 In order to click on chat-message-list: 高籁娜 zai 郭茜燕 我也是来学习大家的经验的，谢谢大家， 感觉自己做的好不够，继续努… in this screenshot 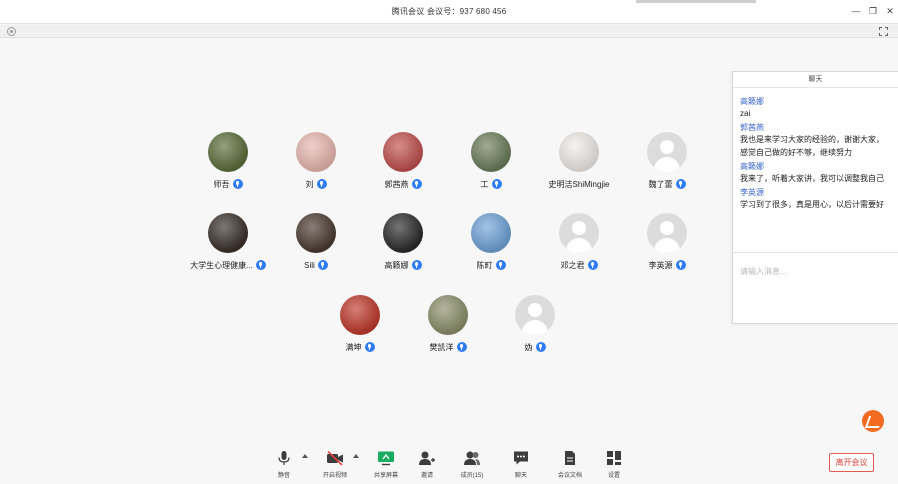, I will do `click(819, 152)`.